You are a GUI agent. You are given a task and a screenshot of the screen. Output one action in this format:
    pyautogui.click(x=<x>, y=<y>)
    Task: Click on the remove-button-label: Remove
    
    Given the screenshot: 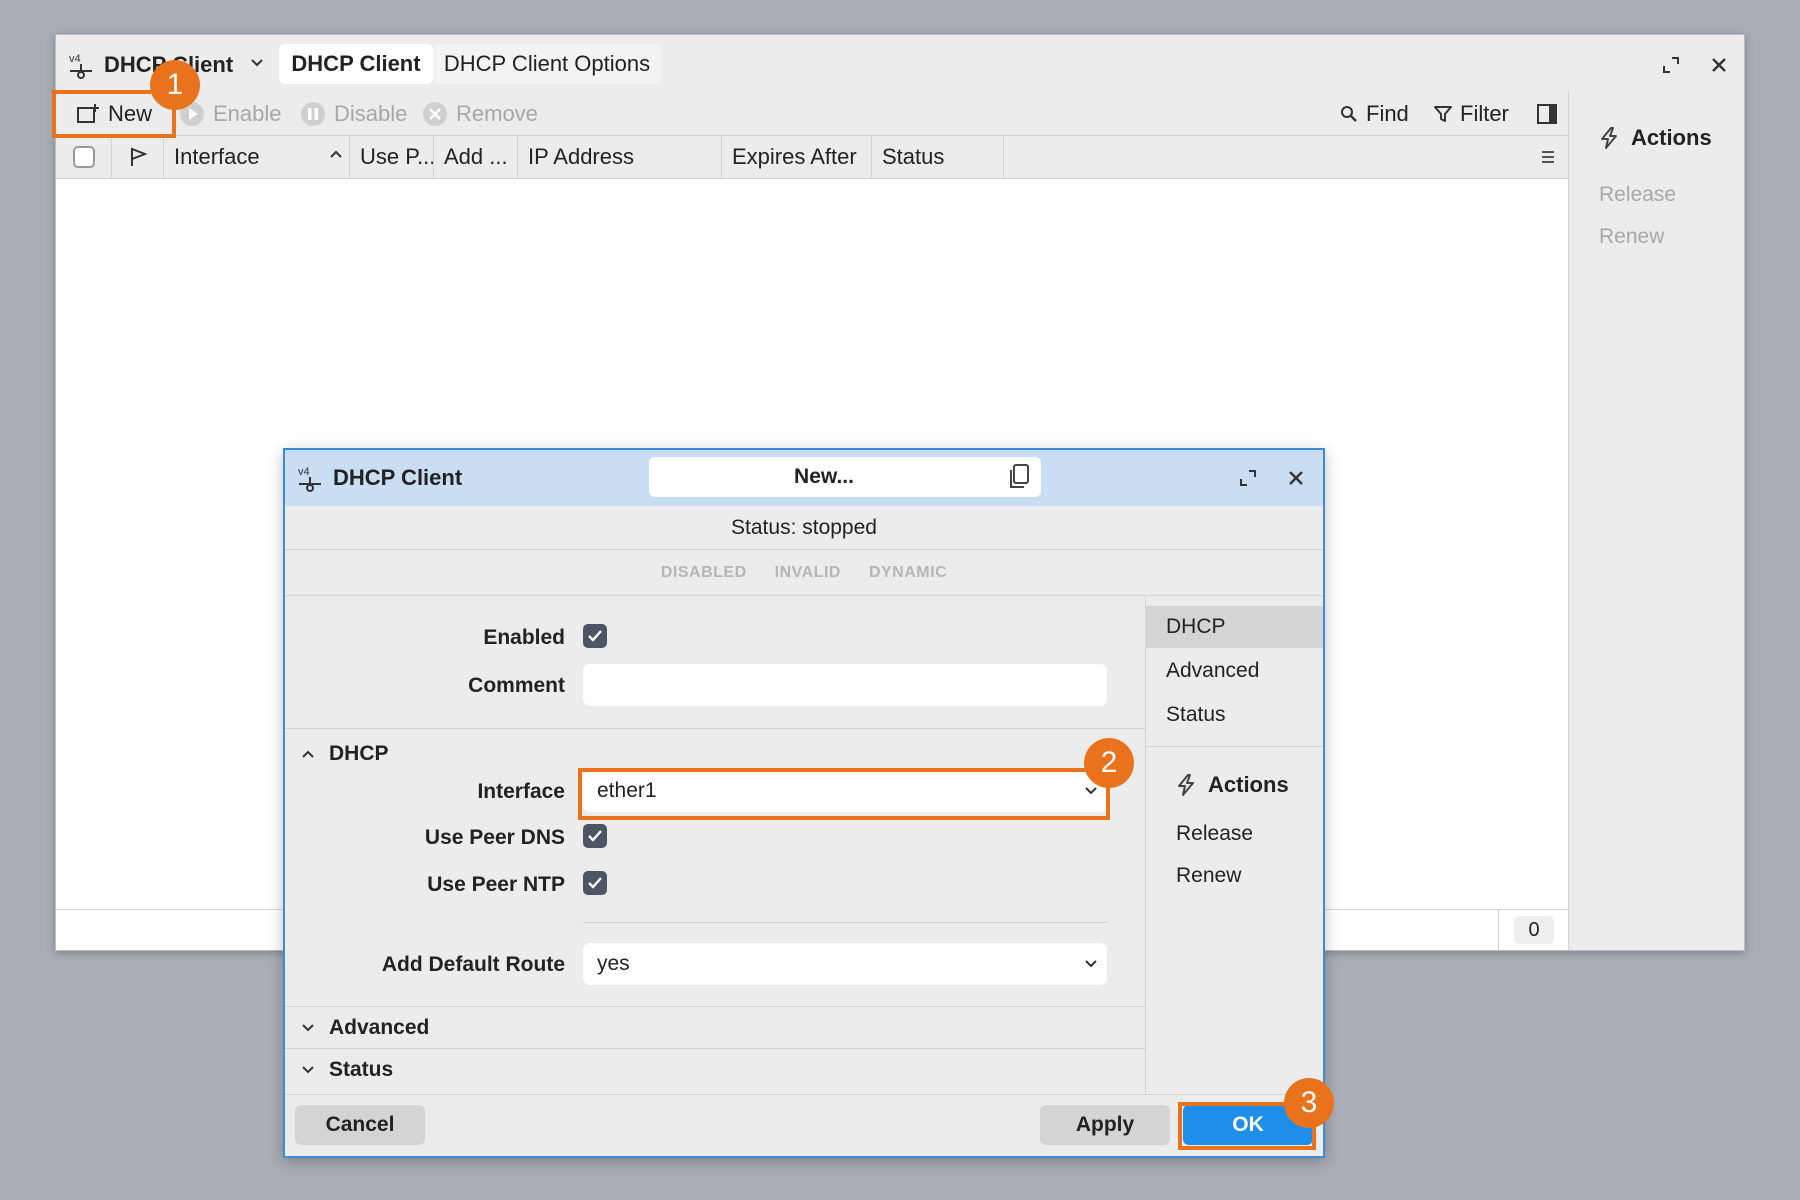 What is the action you would take?
    pyautogui.click(x=497, y=113)
    